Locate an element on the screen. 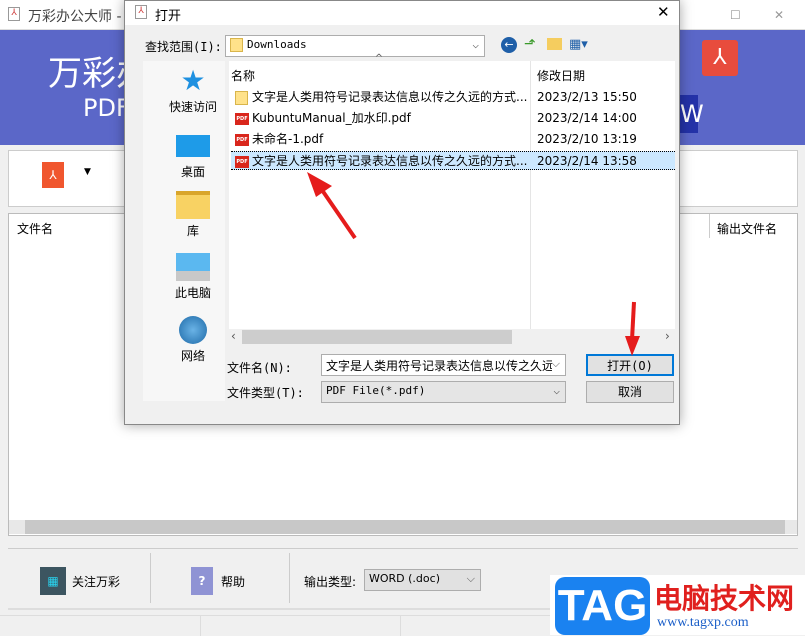 The height and width of the screenshot is (636, 805). annotation-arrows is located at coordinates (473, 264).